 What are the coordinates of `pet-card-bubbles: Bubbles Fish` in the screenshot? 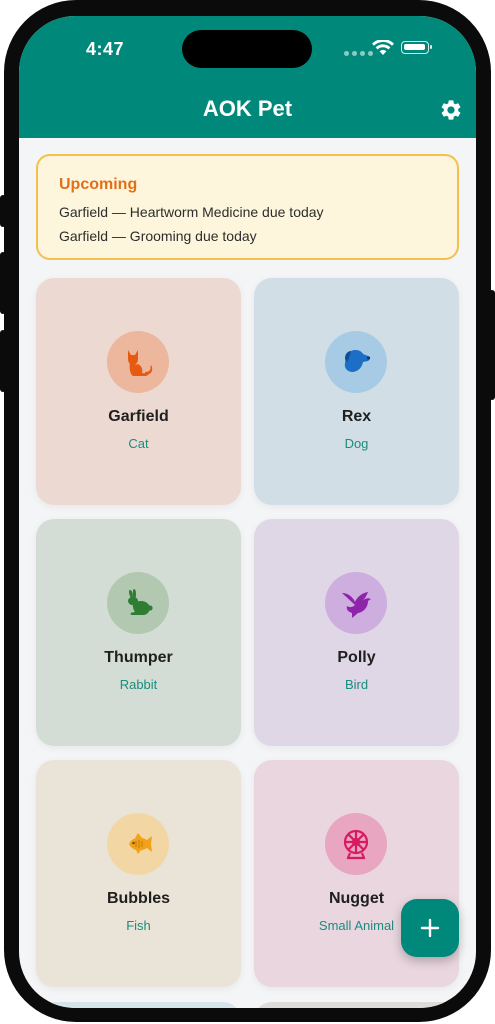 It's located at (138, 873).